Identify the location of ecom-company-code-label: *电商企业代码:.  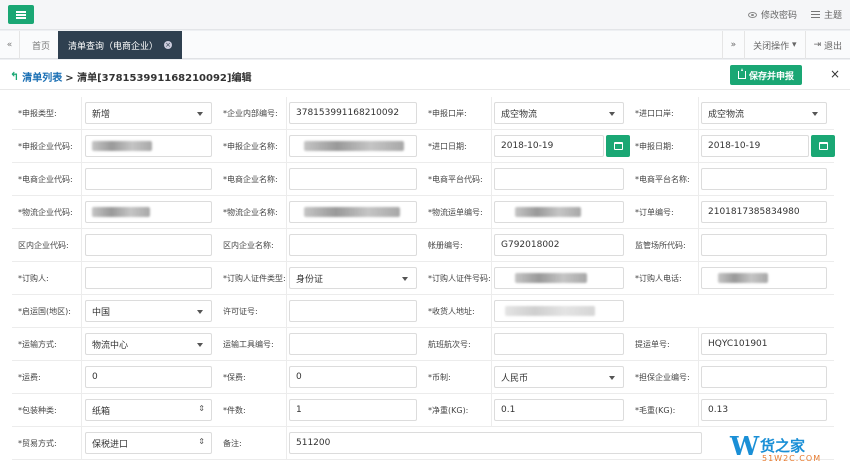
(47, 179).